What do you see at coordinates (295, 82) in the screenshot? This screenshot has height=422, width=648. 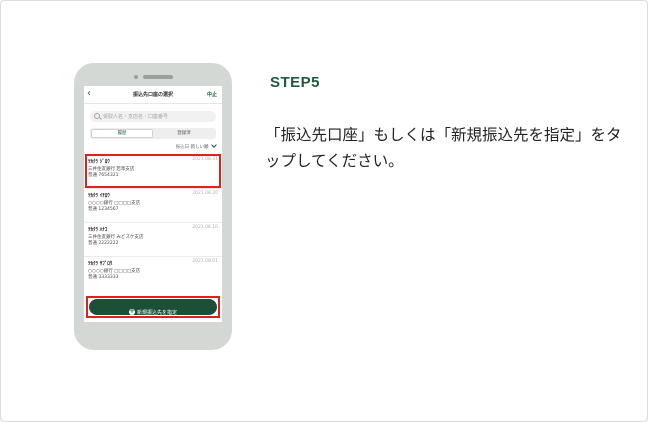 I see `step-label: STEP5` at bounding box center [295, 82].